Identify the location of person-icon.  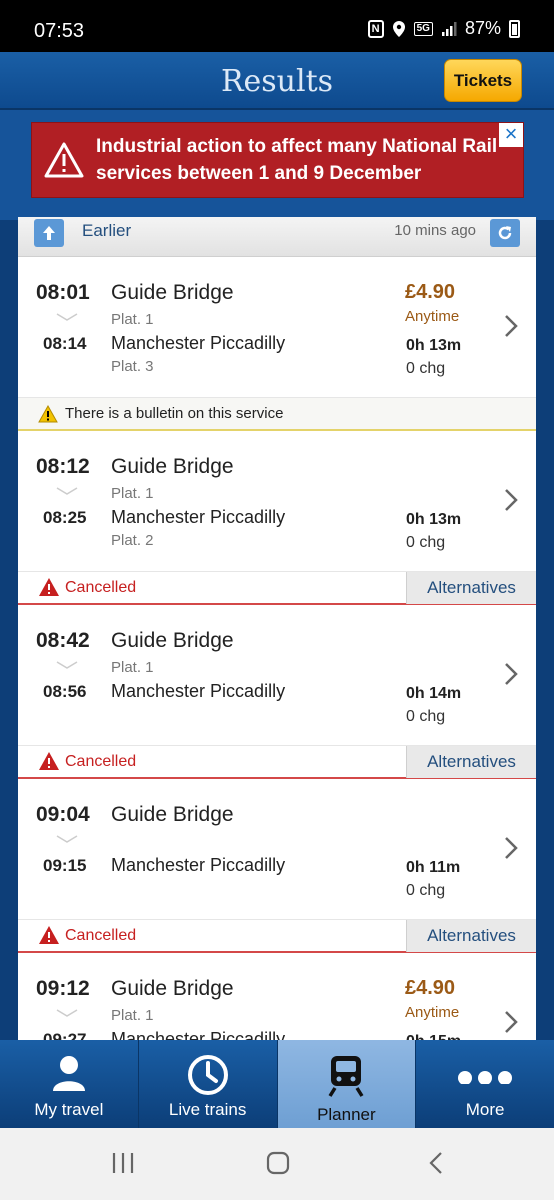
(69, 1073).